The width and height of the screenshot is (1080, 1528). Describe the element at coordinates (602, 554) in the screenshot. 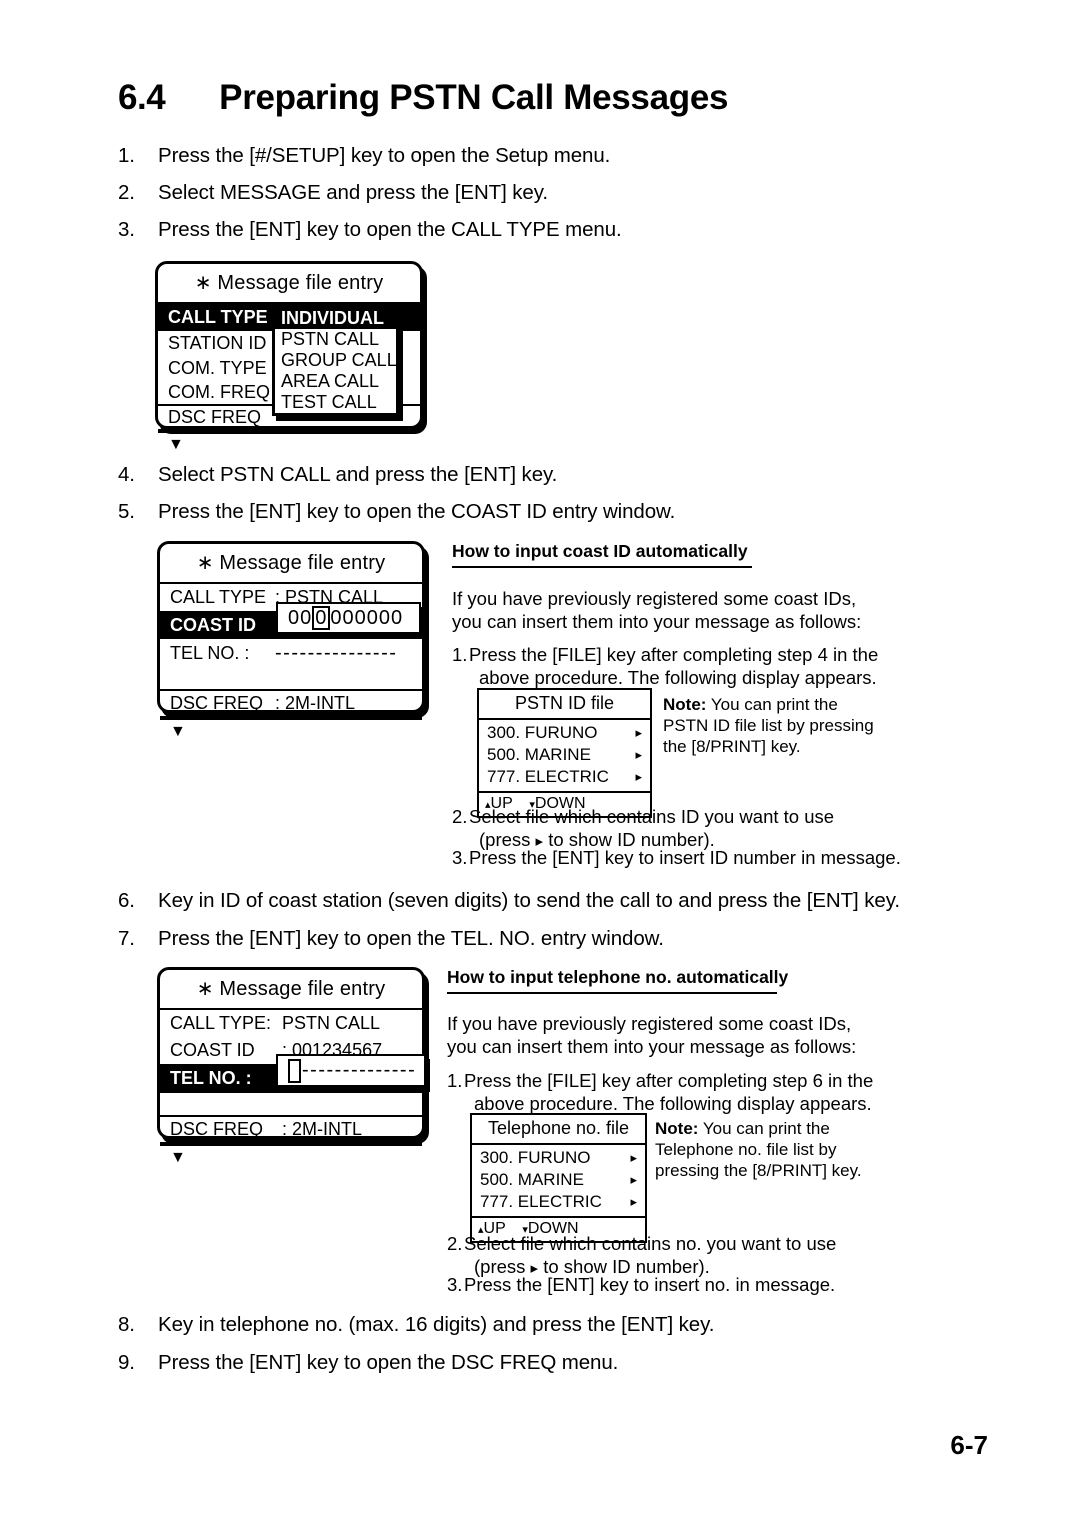

I see `howto-coast-heading: How to input coast ID automatically` at that location.